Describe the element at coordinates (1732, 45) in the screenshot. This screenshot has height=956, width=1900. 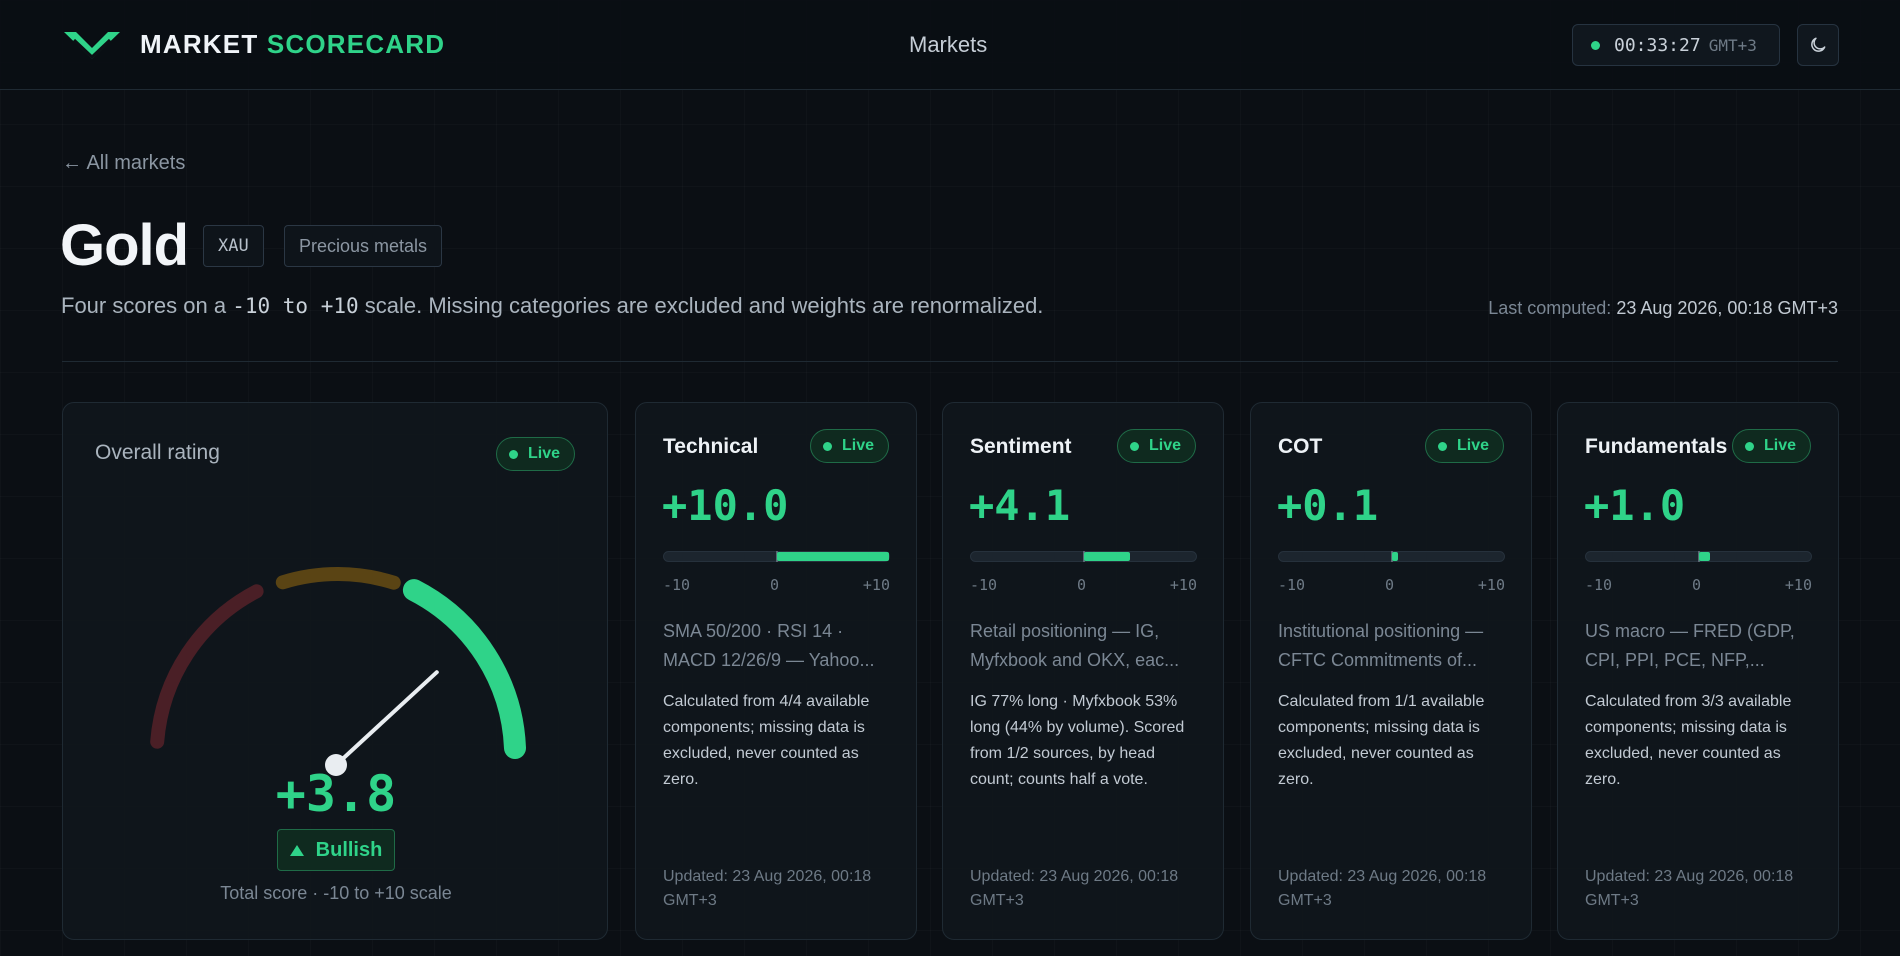
I see `clock-timezone: GMT+3` at that location.